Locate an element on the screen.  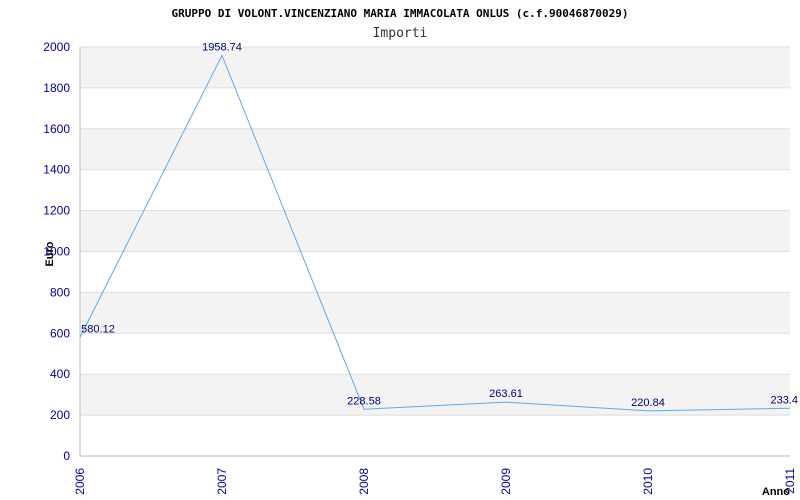
y-tick-label: 1200 is located at coordinates (56, 211).